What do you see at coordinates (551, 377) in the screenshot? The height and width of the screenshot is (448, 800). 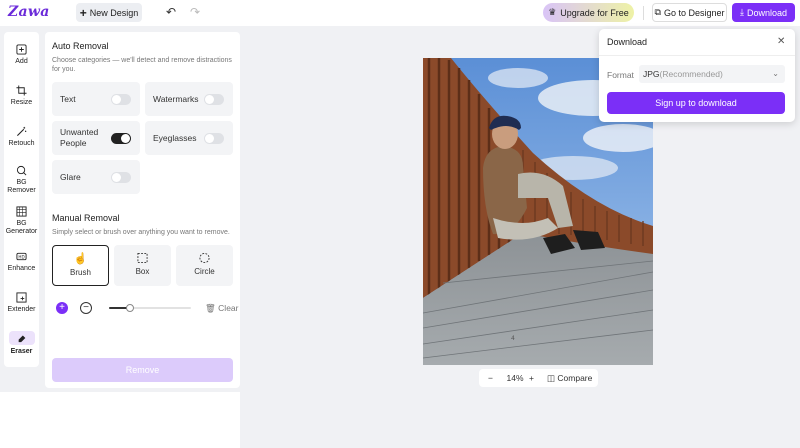 I see `compare-icon: ◫` at bounding box center [551, 377].